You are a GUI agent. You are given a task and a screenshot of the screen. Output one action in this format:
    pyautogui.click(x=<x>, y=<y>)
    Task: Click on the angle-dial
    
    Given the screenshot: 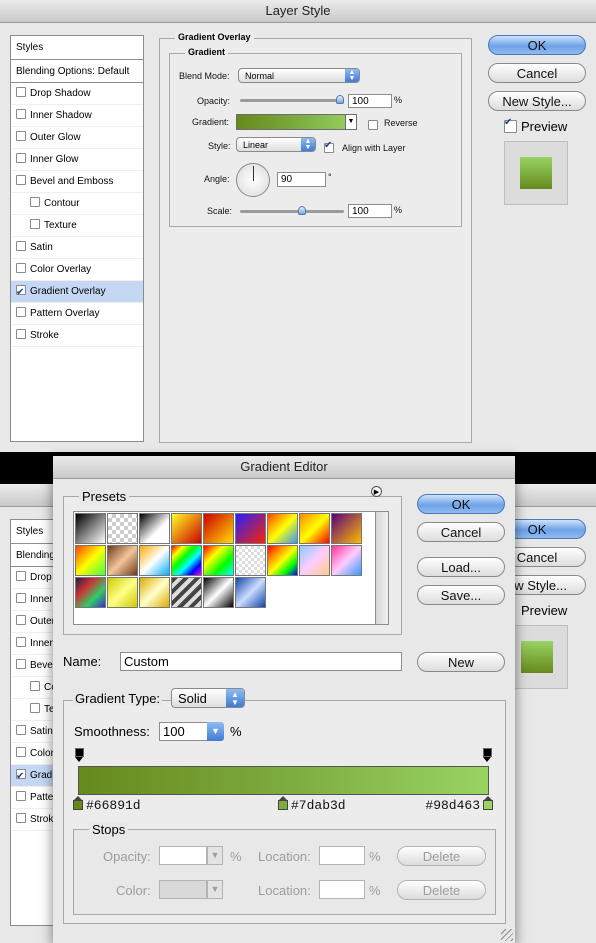 What is the action you would take?
    pyautogui.click(x=253, y=180)
    